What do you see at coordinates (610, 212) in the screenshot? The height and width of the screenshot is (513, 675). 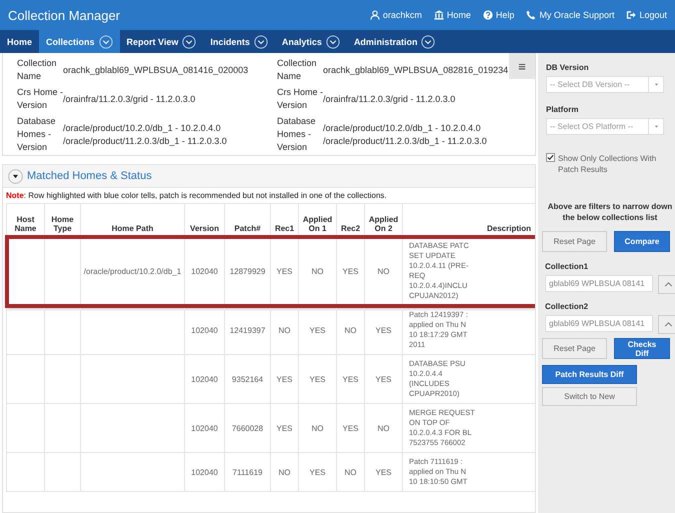 I see `filter-note: Above are filters to narrow down the below collections list` at bounding box center [610, 212].